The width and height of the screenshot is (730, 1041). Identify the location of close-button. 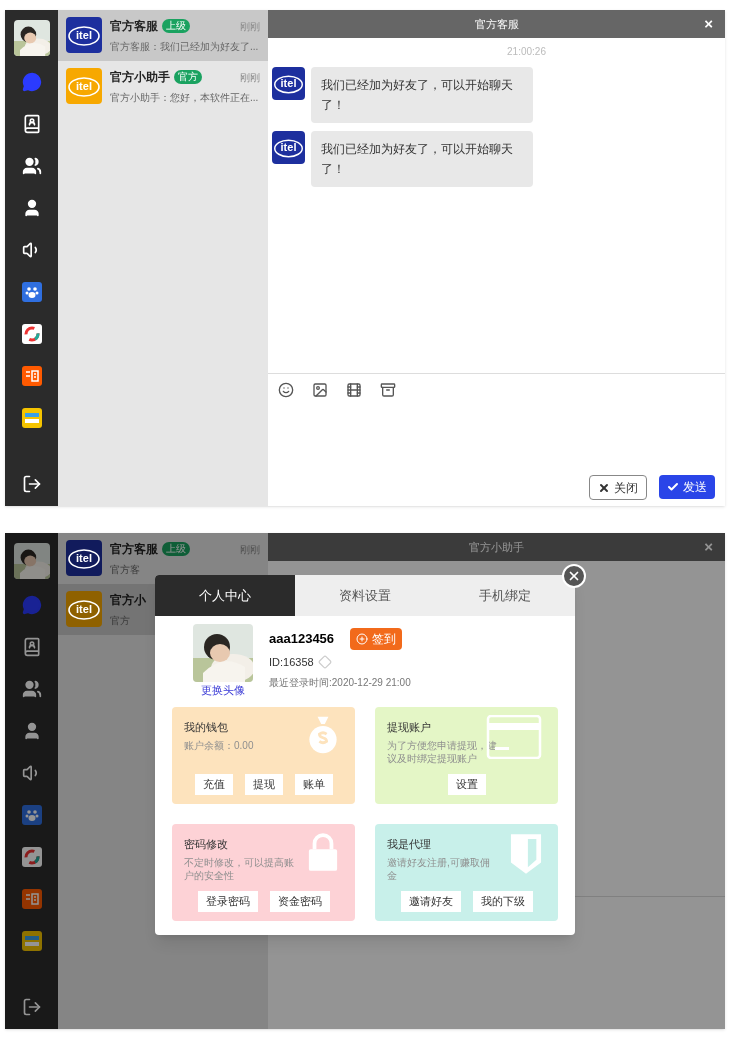
(574, 576).